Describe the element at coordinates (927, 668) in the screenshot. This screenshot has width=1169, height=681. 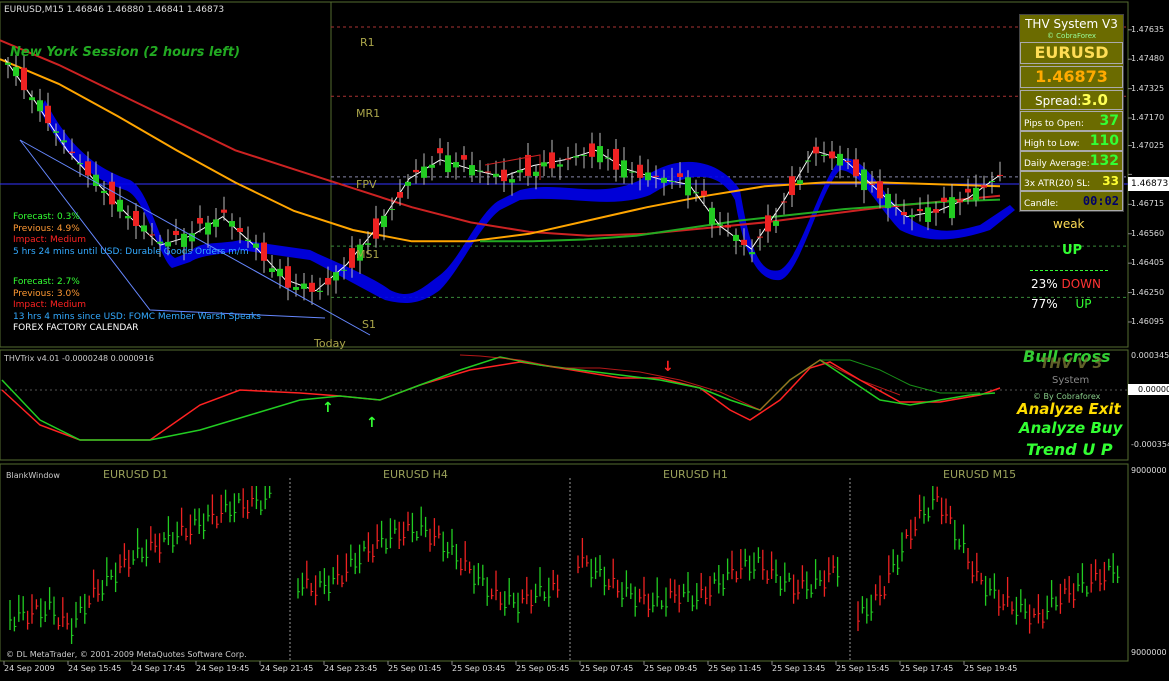
I see `time-label: 25 Sep 17:45` at that location.